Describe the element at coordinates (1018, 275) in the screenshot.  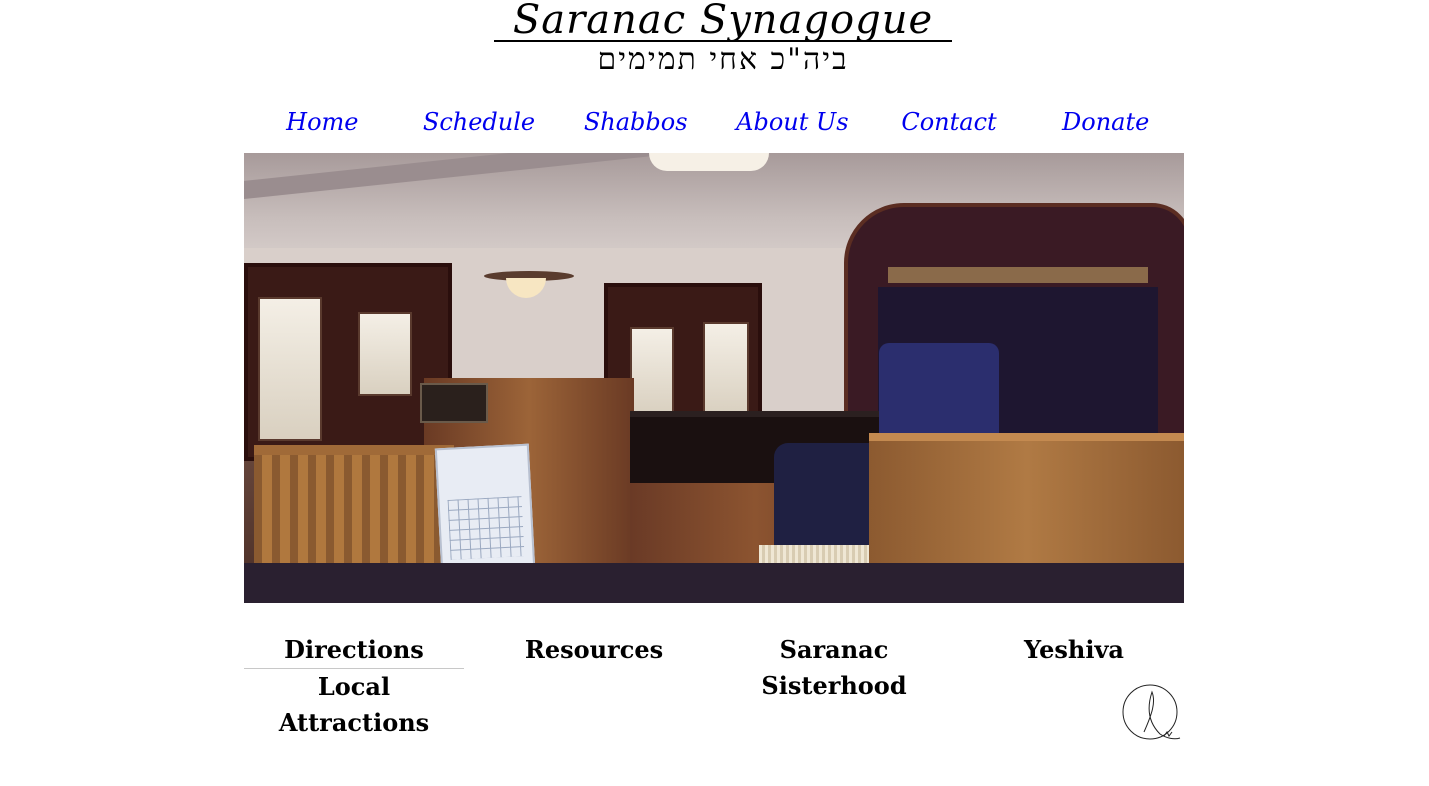
I see `photo-ark-trim` at that location.